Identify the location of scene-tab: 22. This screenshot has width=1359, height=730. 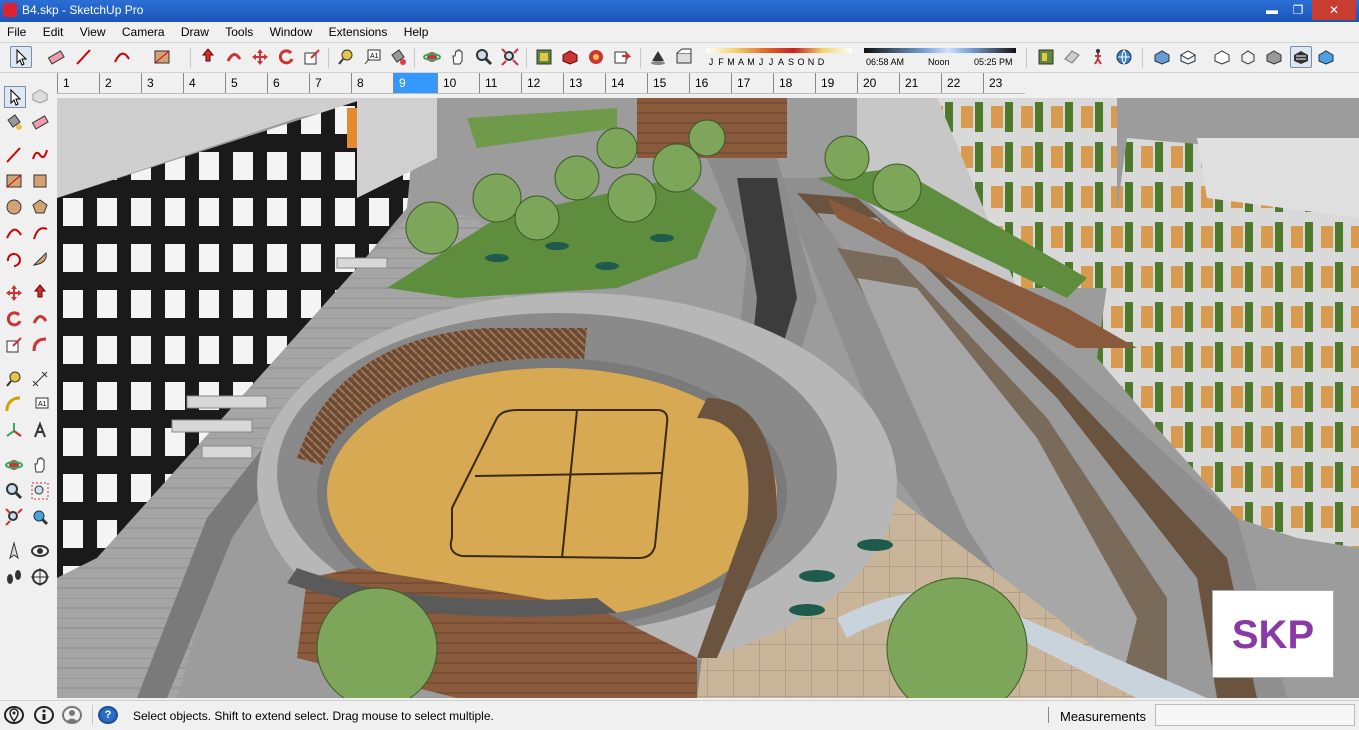
(962, 83).